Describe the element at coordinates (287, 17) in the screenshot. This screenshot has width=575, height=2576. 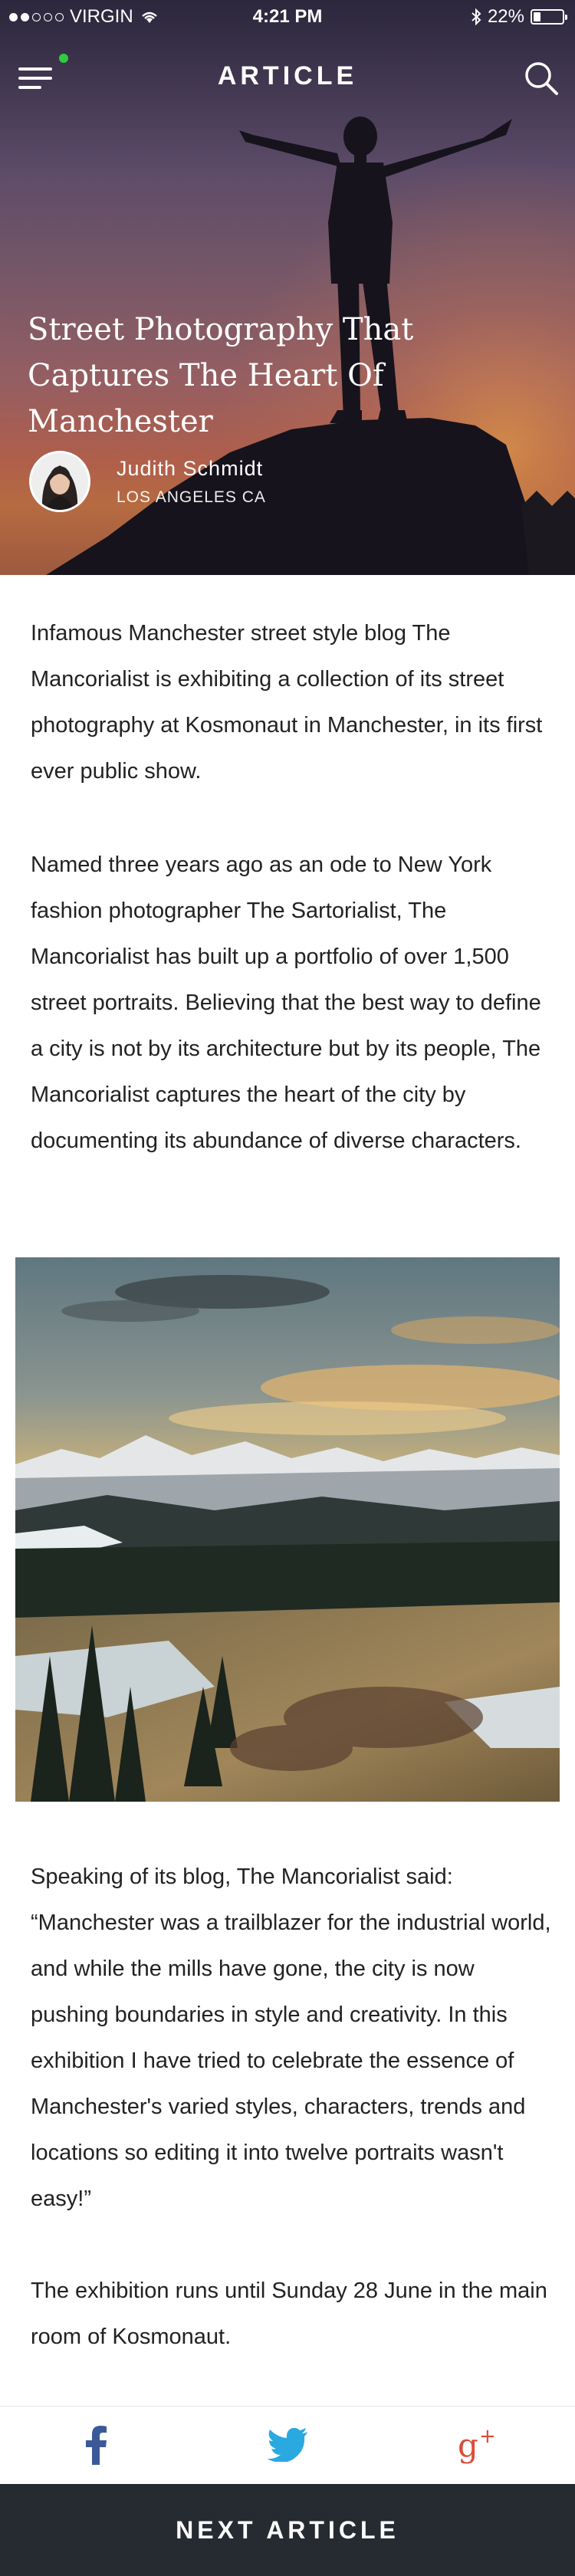
I see `status-bar: VIRGIN 4:21 PM 22%` at that location.